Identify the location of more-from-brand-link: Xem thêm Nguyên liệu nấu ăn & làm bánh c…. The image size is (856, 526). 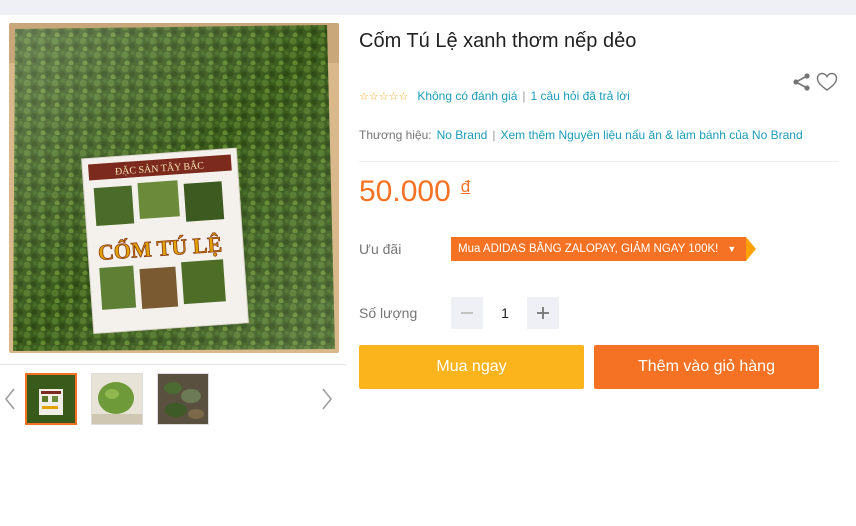
(651, 135).